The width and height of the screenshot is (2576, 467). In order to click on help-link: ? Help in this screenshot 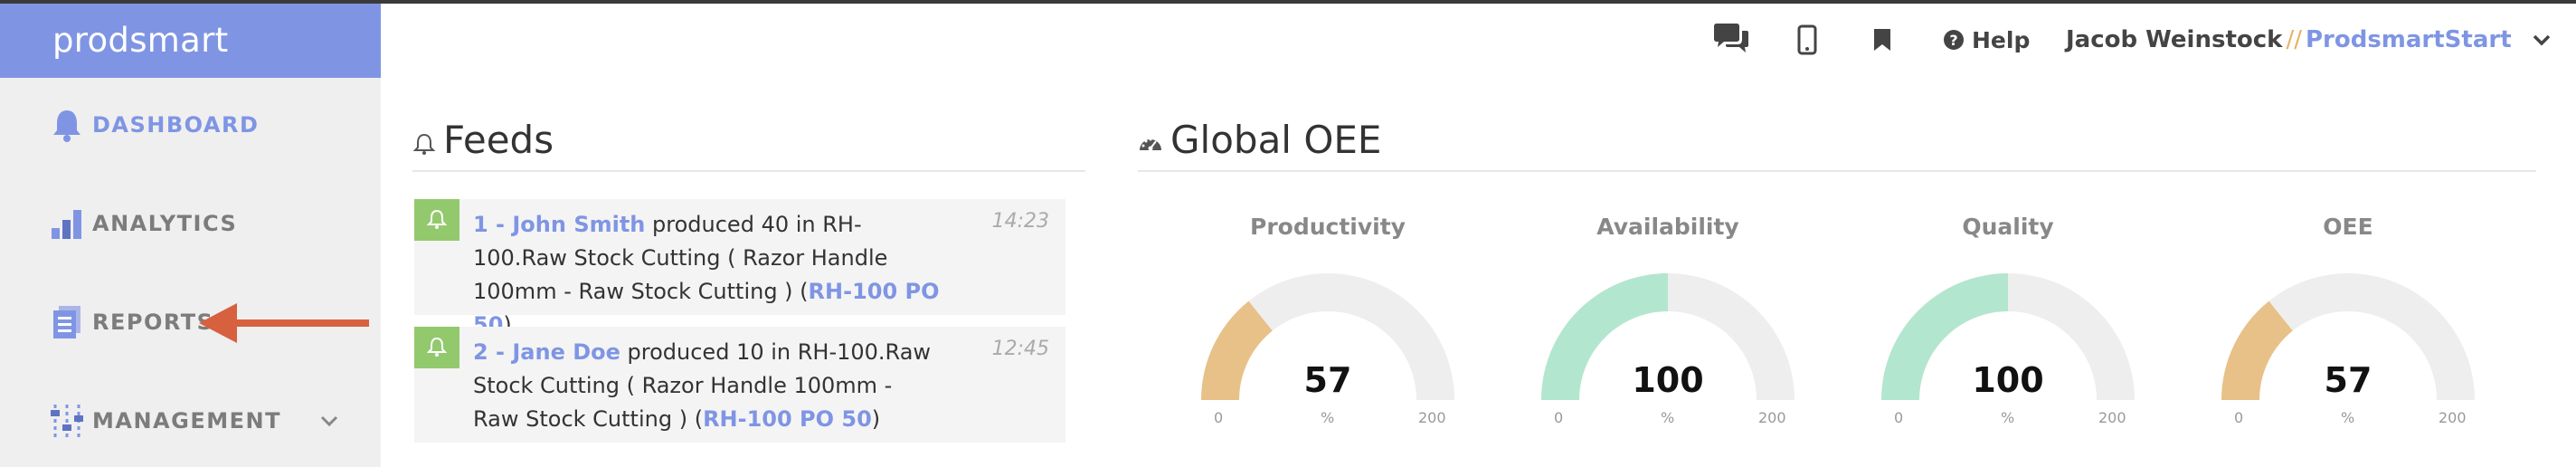, I will do `click(1987, 40)`.